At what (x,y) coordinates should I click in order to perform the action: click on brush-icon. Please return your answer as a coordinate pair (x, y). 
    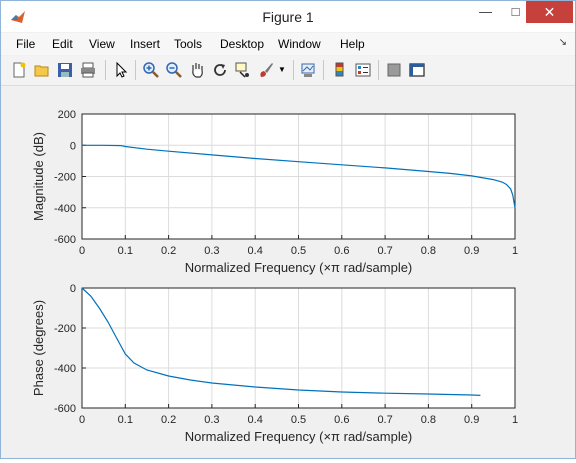
    Looking at the image, I should click on (266, 70).